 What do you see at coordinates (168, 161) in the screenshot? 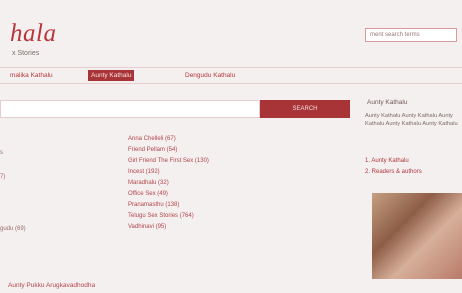
I see `category-3: Girl Friend The First Sex (130)` at bounding box center [168, 161].